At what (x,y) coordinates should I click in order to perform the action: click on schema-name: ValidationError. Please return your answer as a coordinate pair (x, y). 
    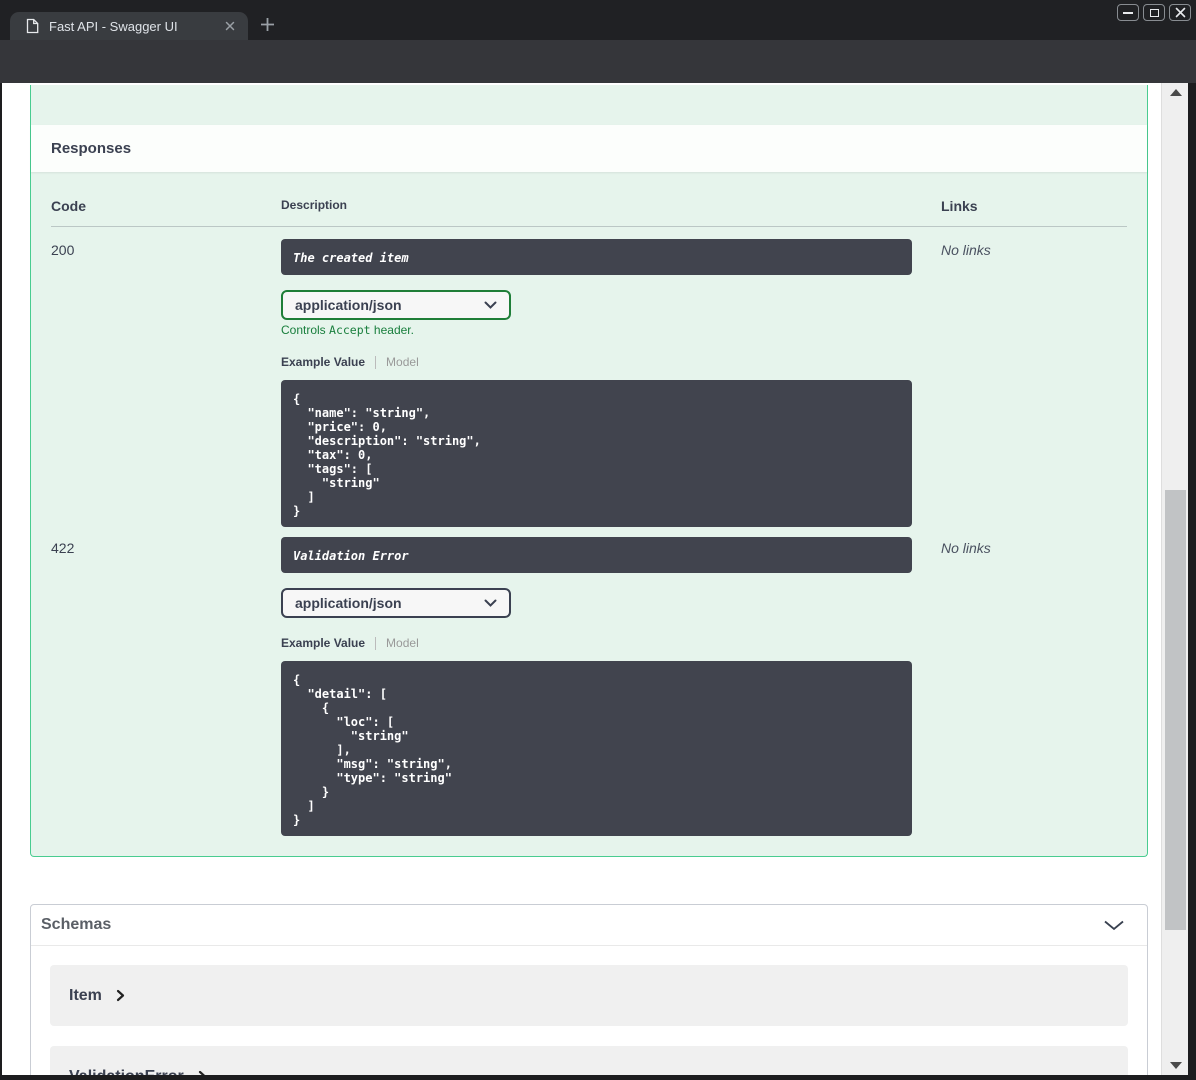
    Looking at the image, I should click on (126, 1072).